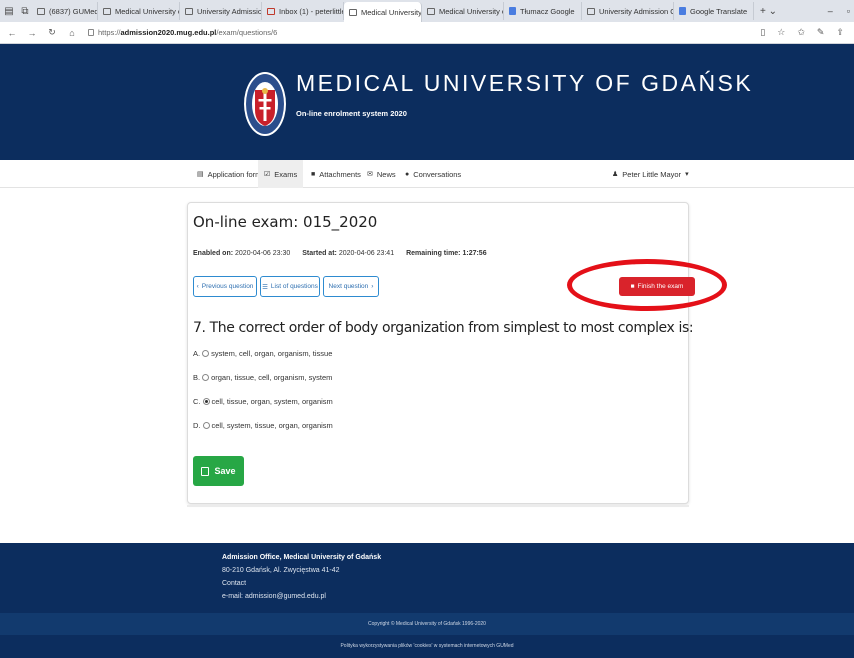  I want to click on browser-tab: Google Translate, so click(714, 11).